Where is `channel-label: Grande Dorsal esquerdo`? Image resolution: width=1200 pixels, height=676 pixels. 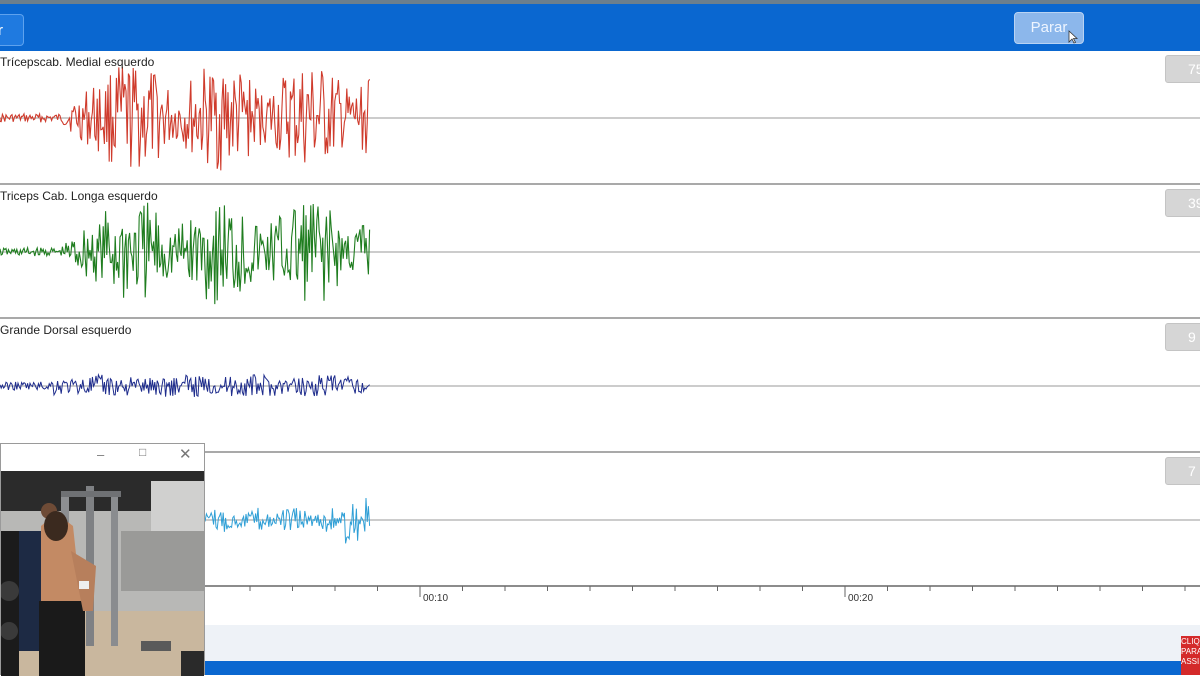
channel-label: Grande Dorsal esquerdo is located at coordinates (66, 330).